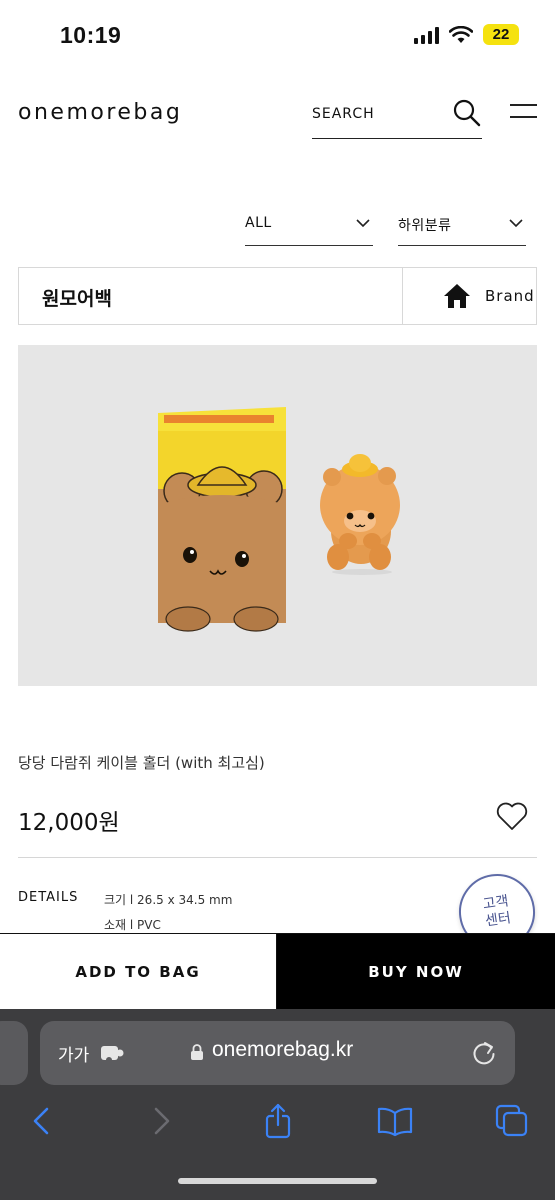 This screenshot has width=555, height=1200. I want to click on bookmarks-icon, so click(395, 1121).